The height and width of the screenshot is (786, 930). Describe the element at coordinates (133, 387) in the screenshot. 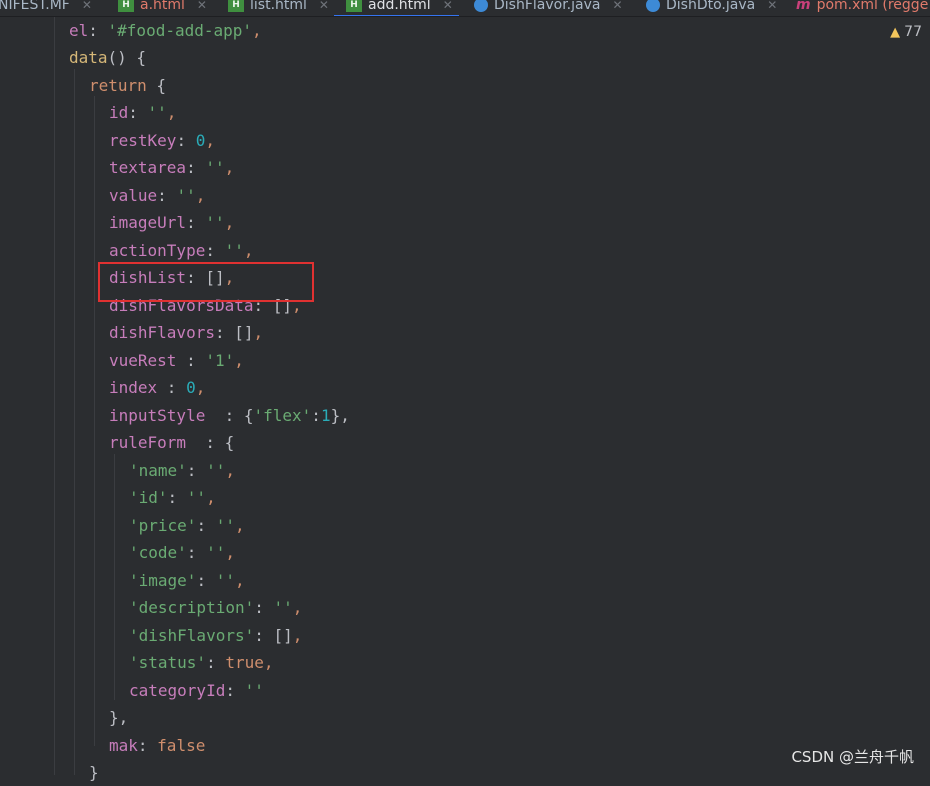

I see `code-key: index` at that location.